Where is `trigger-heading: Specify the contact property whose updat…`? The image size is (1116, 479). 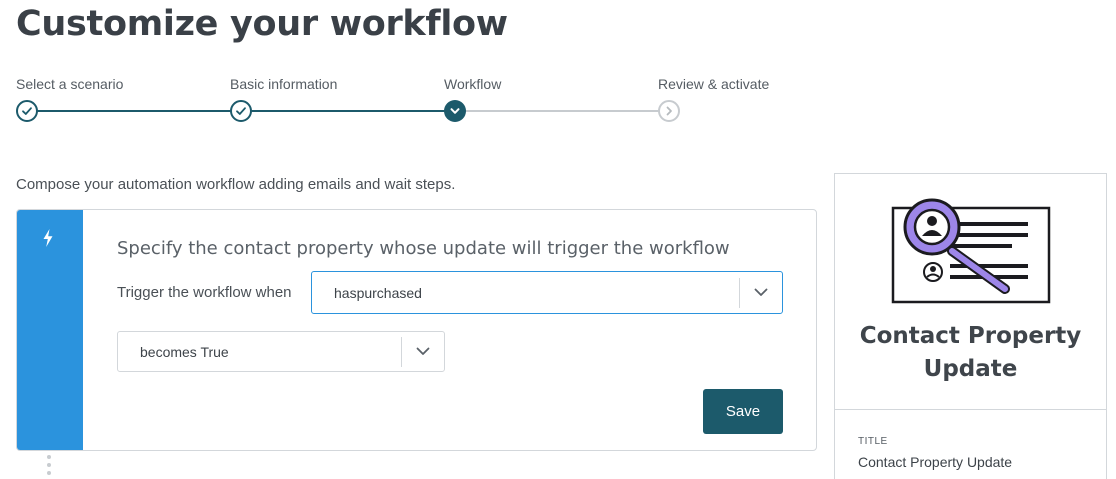
trigger-heading: Specify the contact property whose updat… is located at coordinates (423, 248).